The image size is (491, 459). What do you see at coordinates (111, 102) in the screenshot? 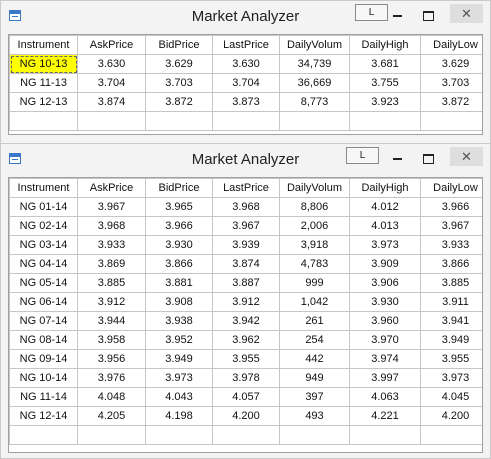
I see `table-cell: 3.874` at bounding box center [111, 102].